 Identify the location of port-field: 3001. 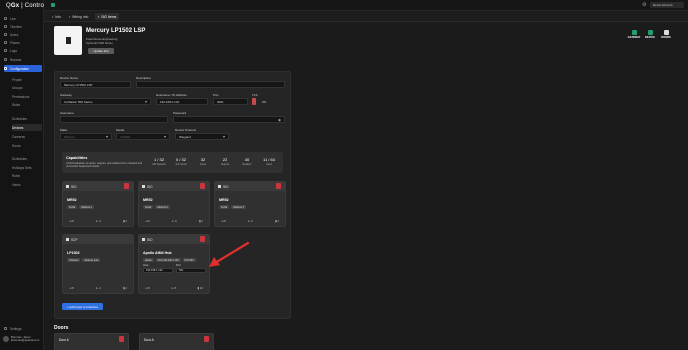
(230, 101).